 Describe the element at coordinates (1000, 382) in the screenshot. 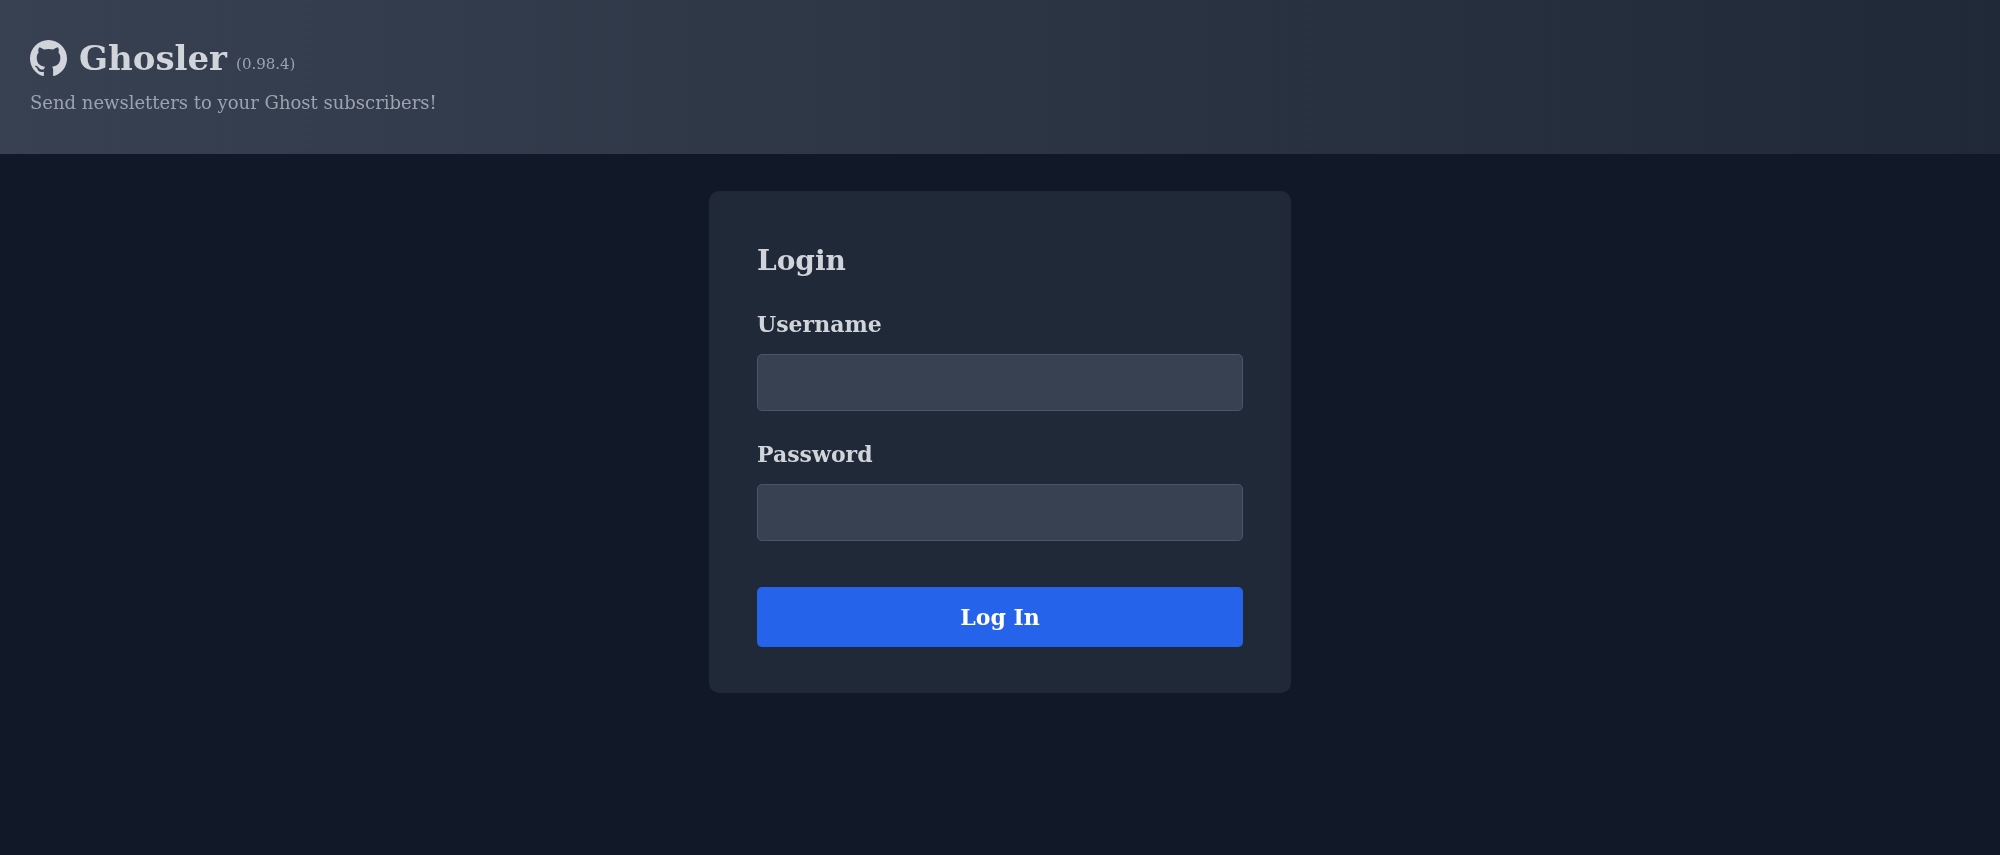

I see `username-field` at that location.